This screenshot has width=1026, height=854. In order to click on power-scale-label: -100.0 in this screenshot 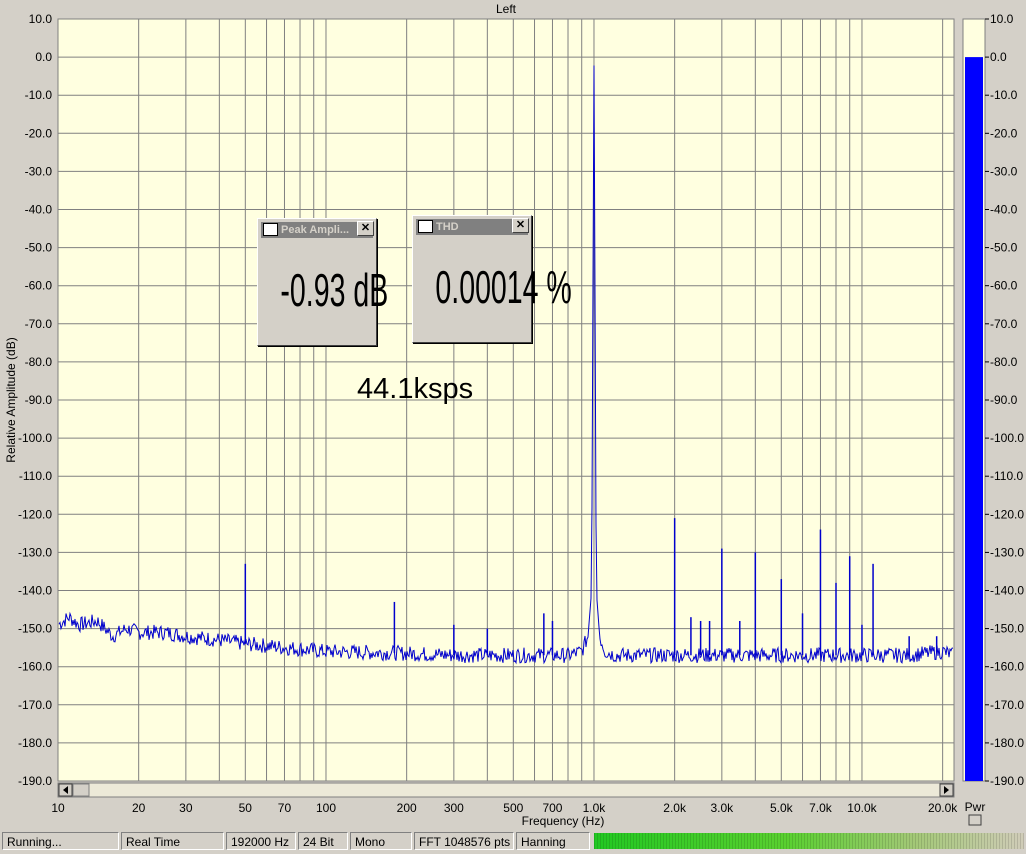, I will do `click(1007, 438)`.